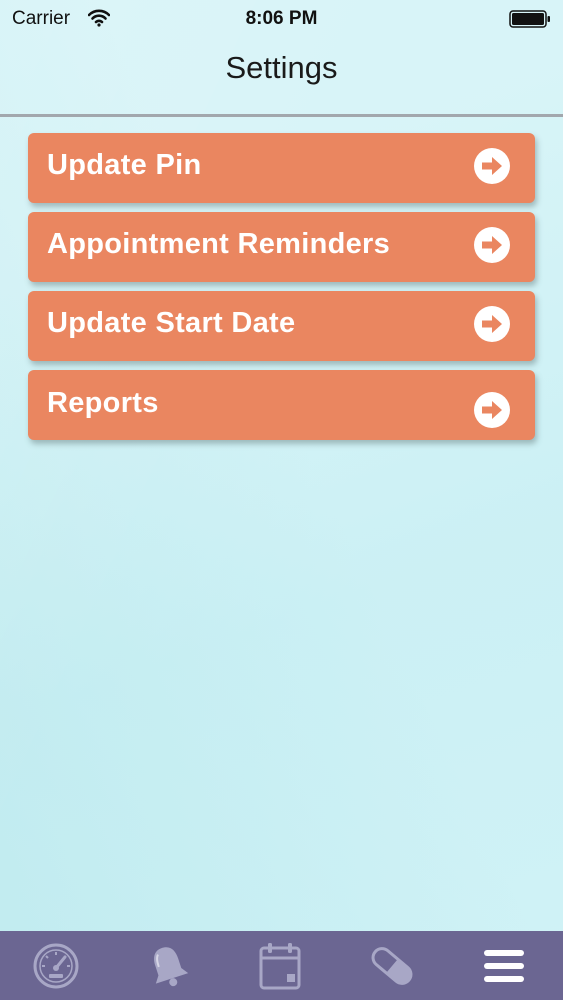  I want to click on tab-bar, so click(281, 965).